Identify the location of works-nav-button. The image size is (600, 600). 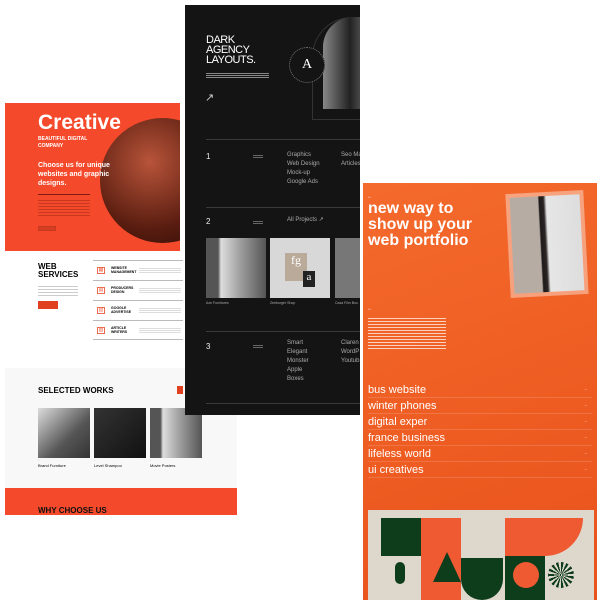
(180, 390).